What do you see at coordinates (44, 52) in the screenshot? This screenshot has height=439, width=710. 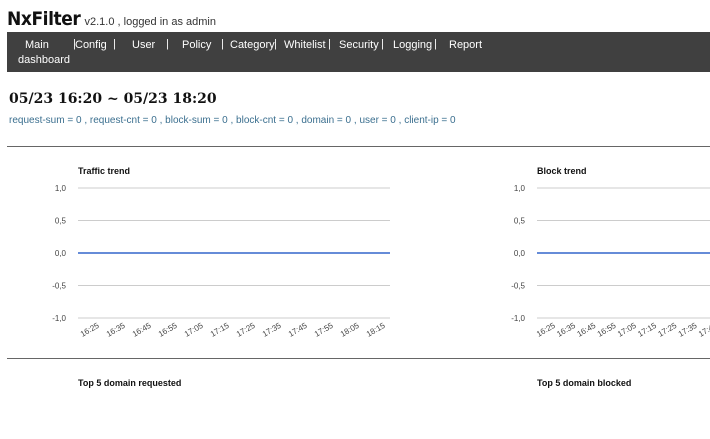 I see `nav-item-main: Main dashboard` at bounding box center [44, 52].